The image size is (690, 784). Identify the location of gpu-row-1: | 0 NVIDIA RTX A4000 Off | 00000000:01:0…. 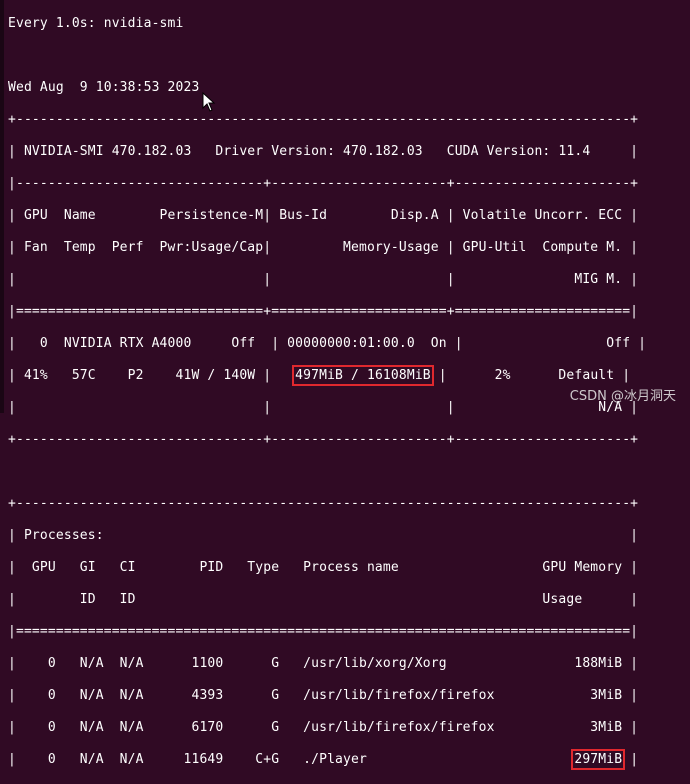
(327, 343).